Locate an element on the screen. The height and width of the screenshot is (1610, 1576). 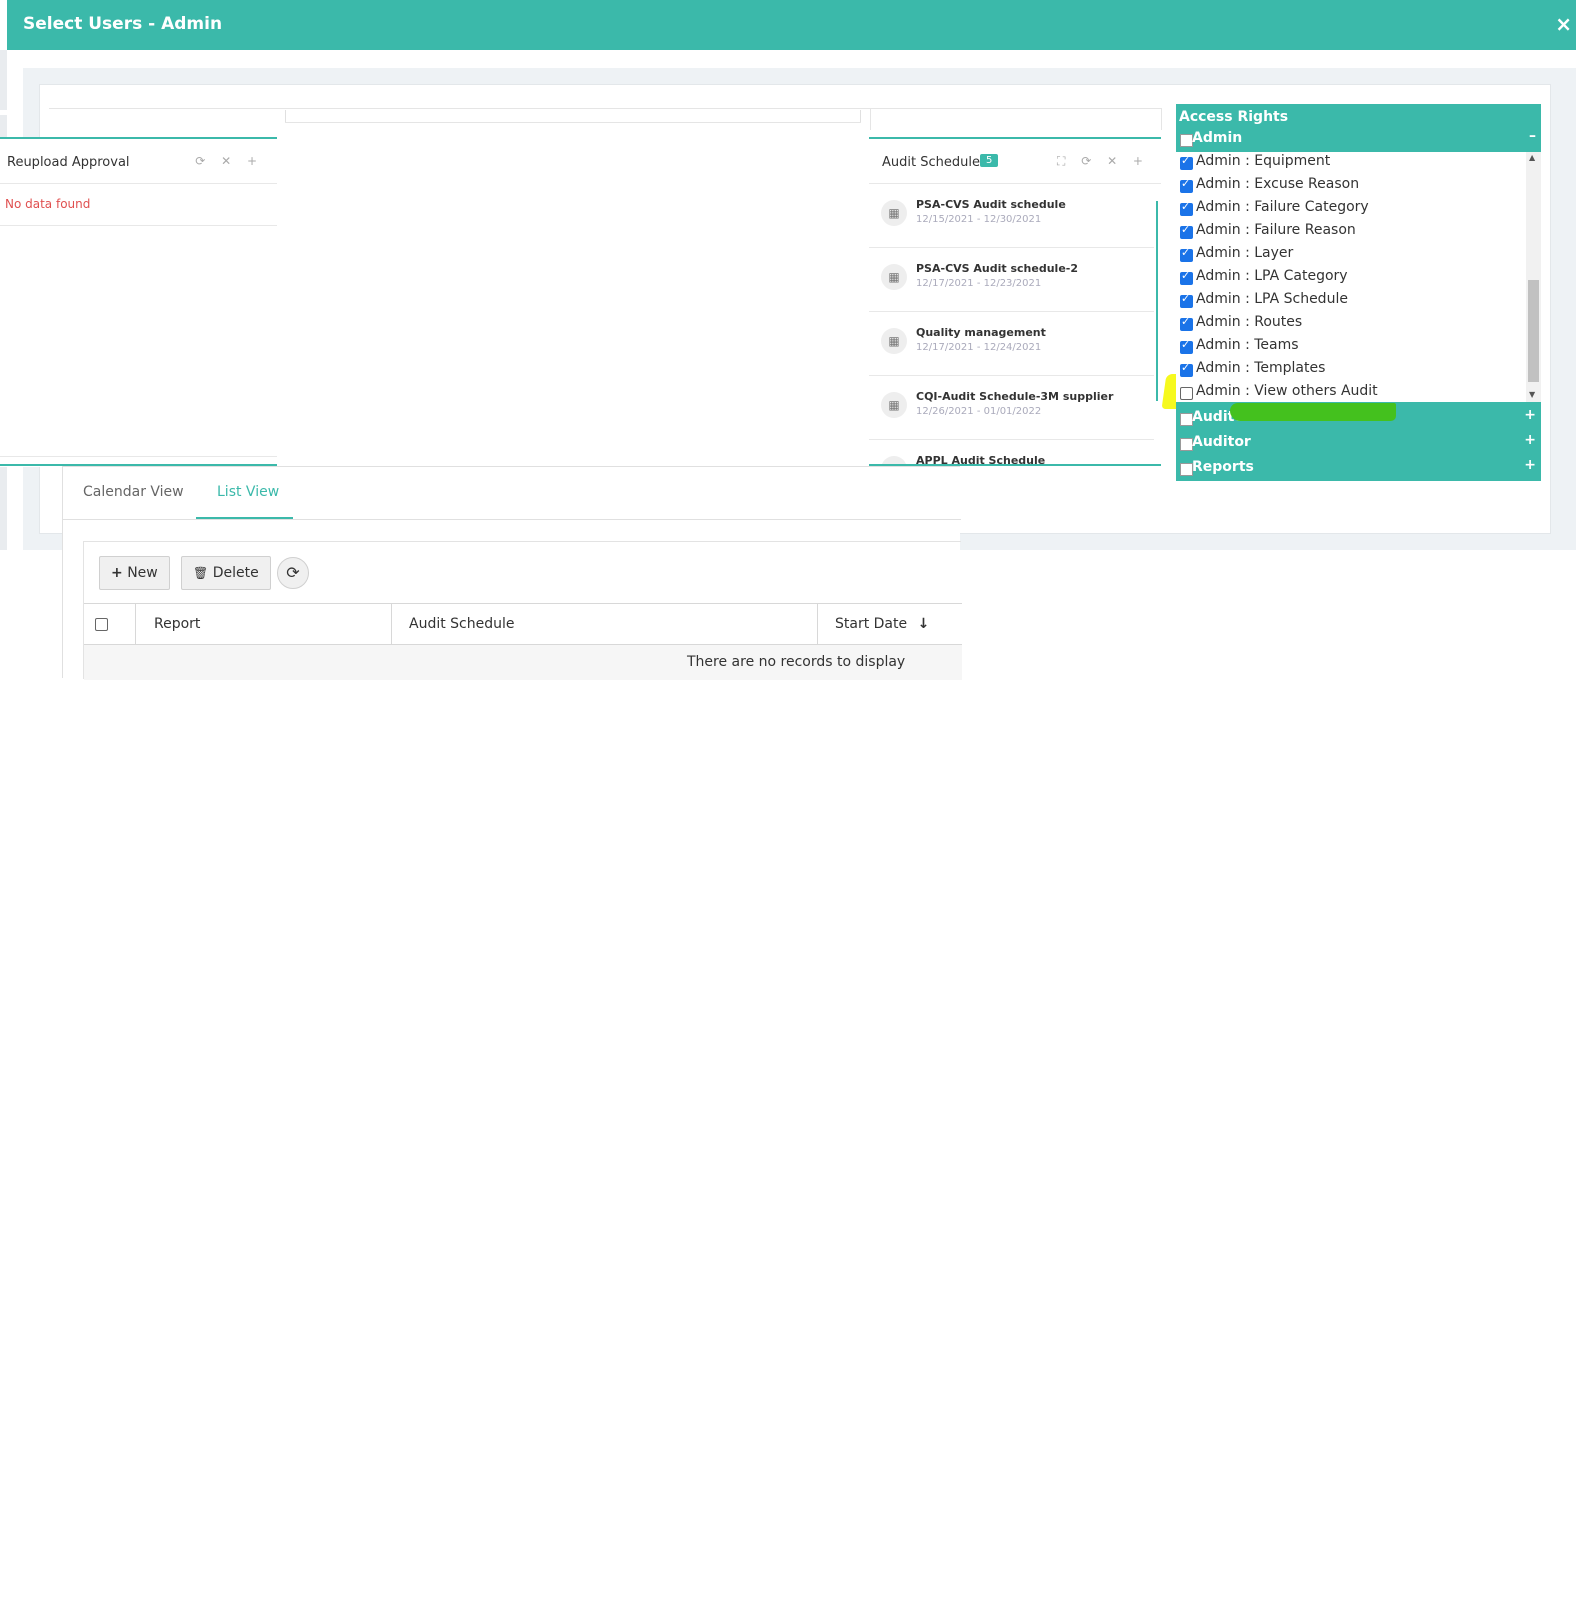
widget-controls-icon: ⟳ ✕ + is located at coordinates (229, 161).